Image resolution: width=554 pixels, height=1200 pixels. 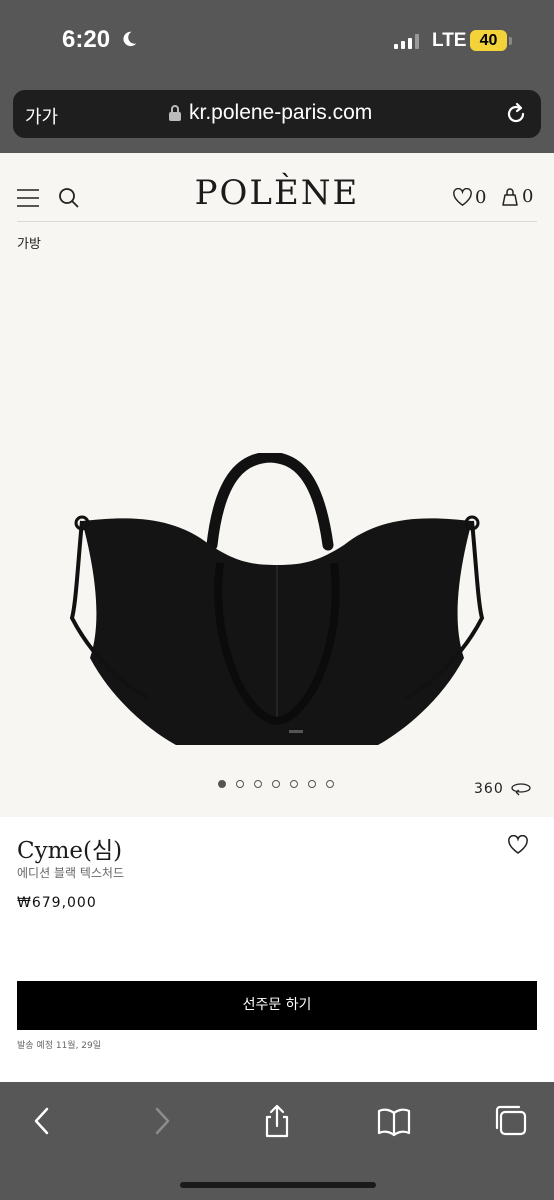 I want to click on site-header: POLÈNE 0 0, so click(x=277, y=187).